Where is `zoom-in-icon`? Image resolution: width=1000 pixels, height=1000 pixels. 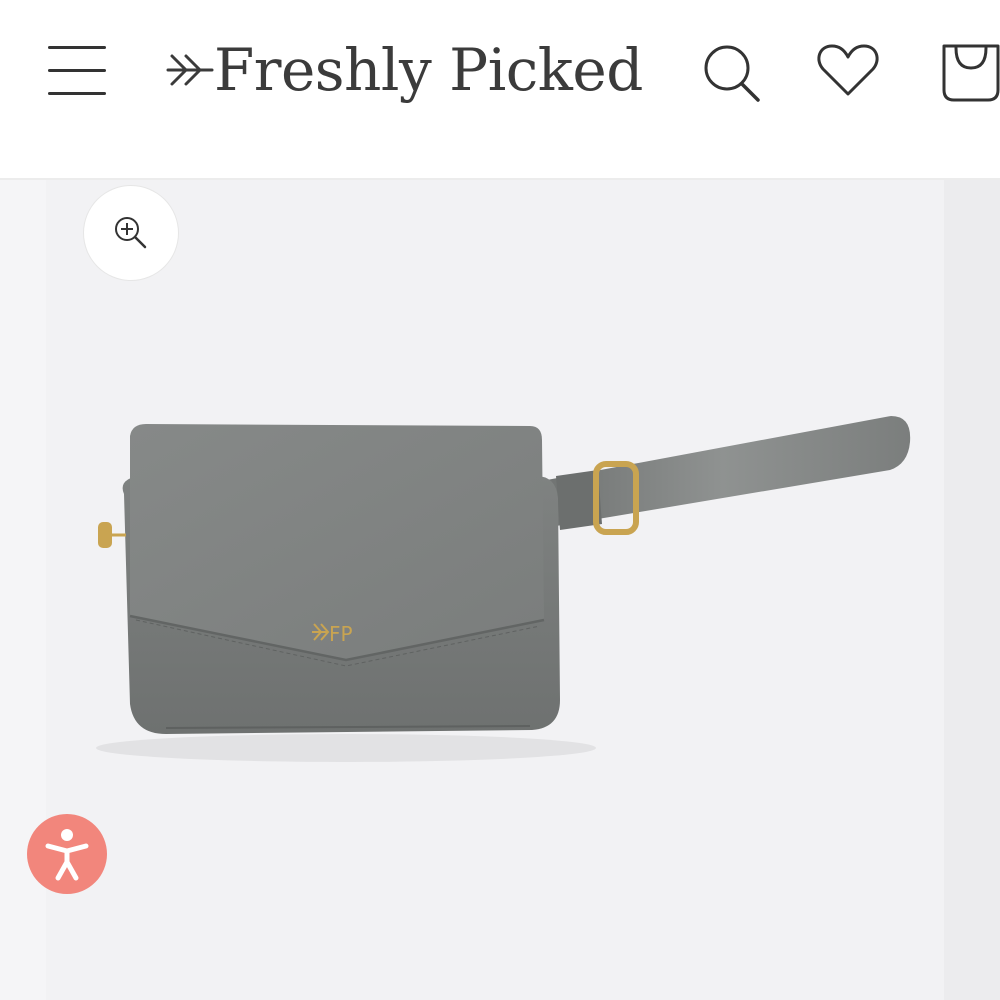 zoom-in-icon is located at coordinates (131, 233).